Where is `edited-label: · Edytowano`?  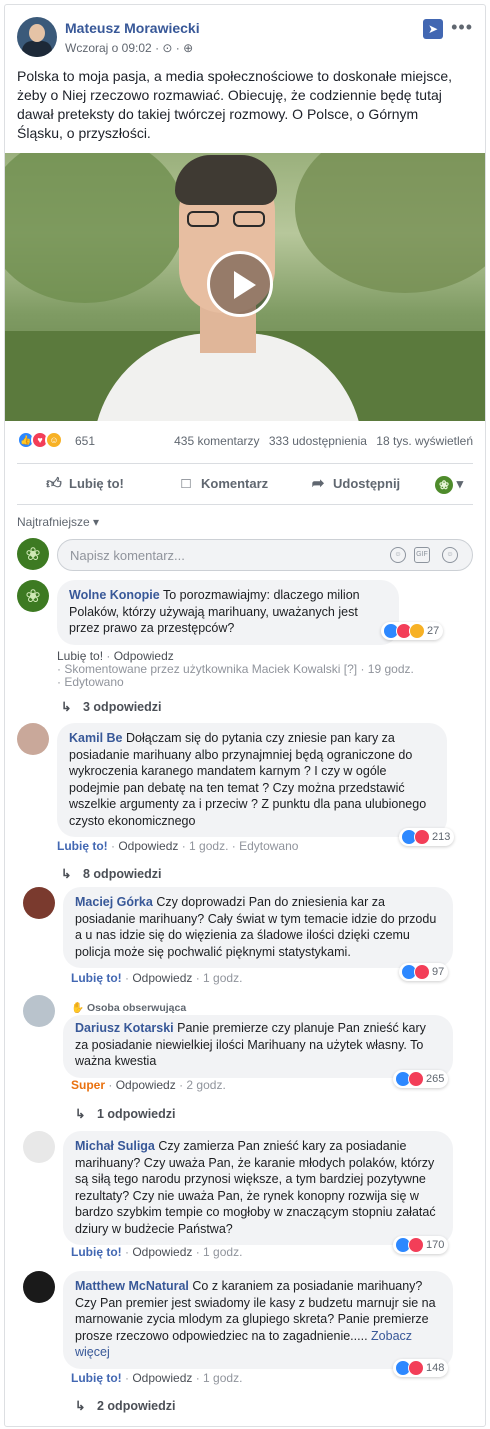 edited-label: · Edytowano is located at coordinates (90, 682).